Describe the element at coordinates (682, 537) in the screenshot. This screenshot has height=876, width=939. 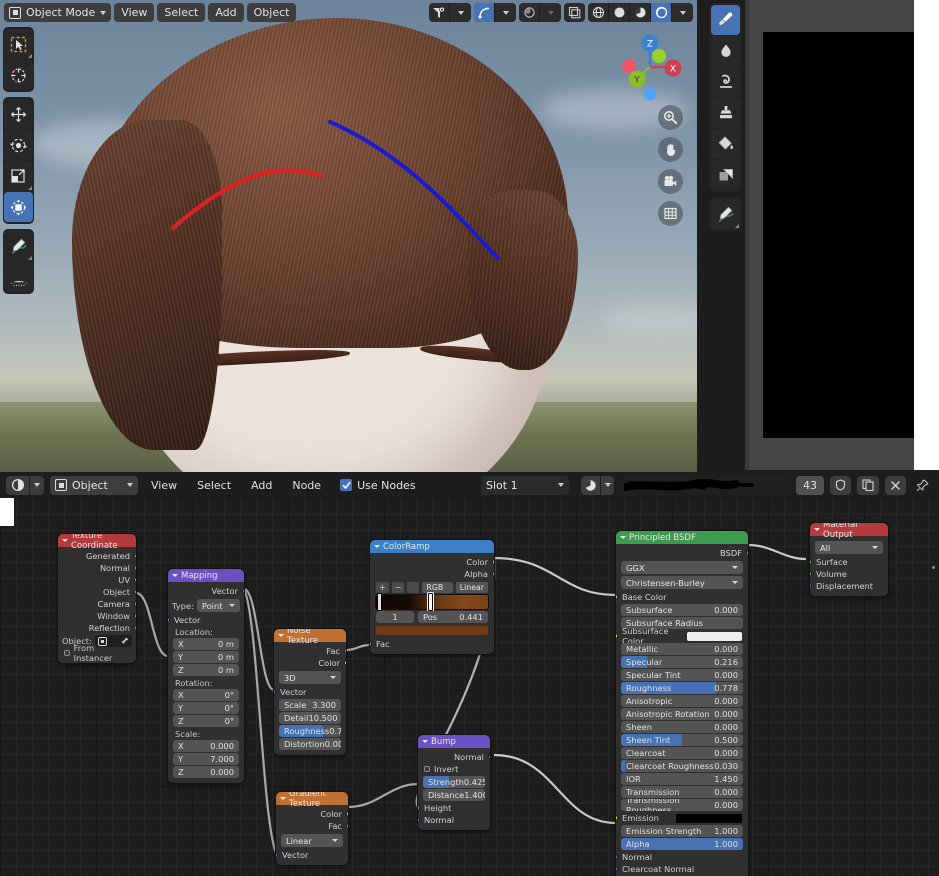
I see `node-header: Principled BSDF` at that location.